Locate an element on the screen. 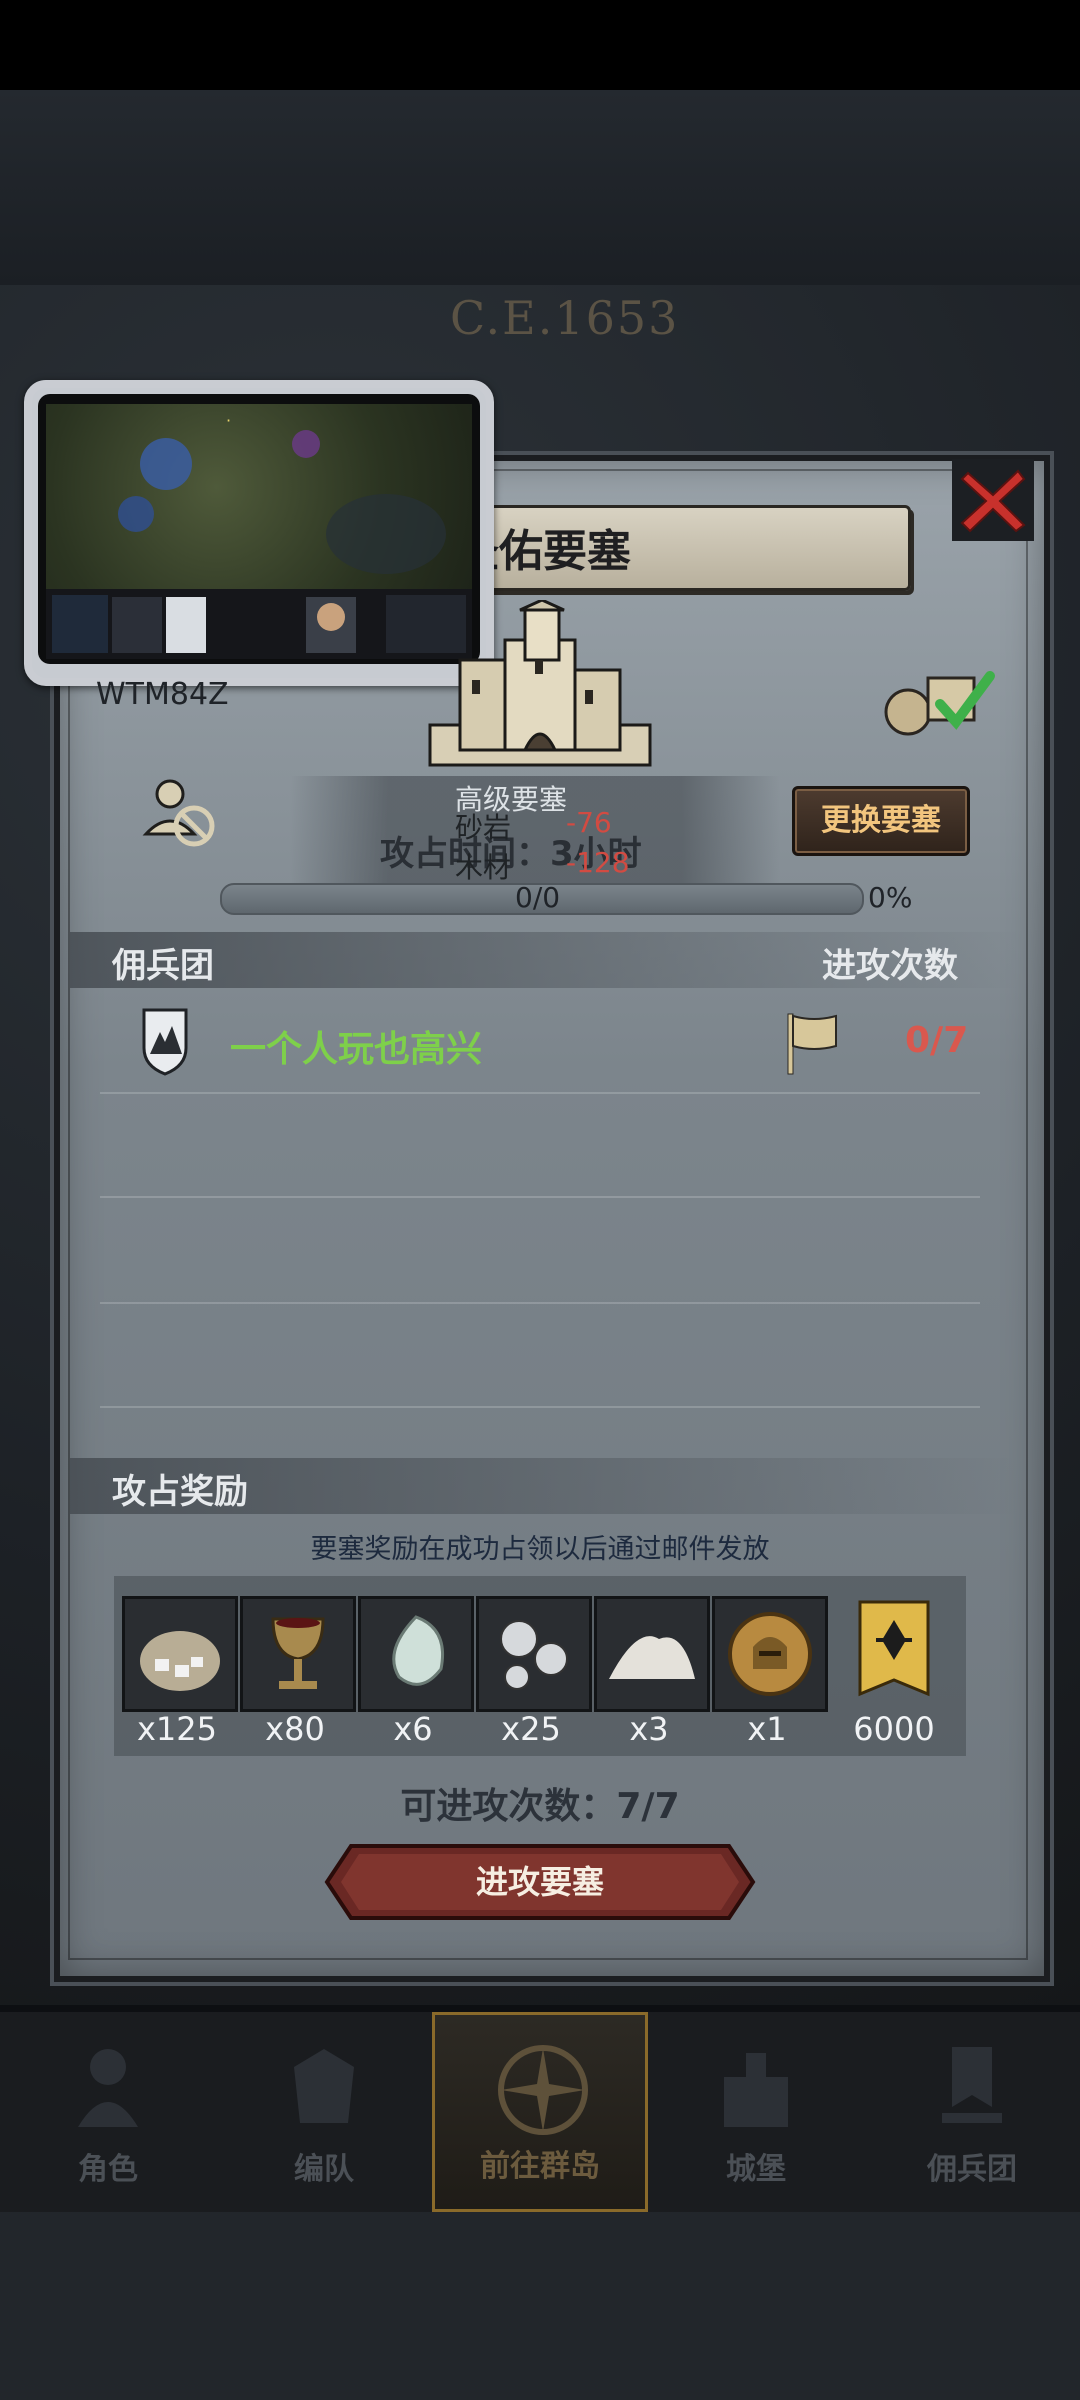  armor-icon is located at coordinates (324, 2086).